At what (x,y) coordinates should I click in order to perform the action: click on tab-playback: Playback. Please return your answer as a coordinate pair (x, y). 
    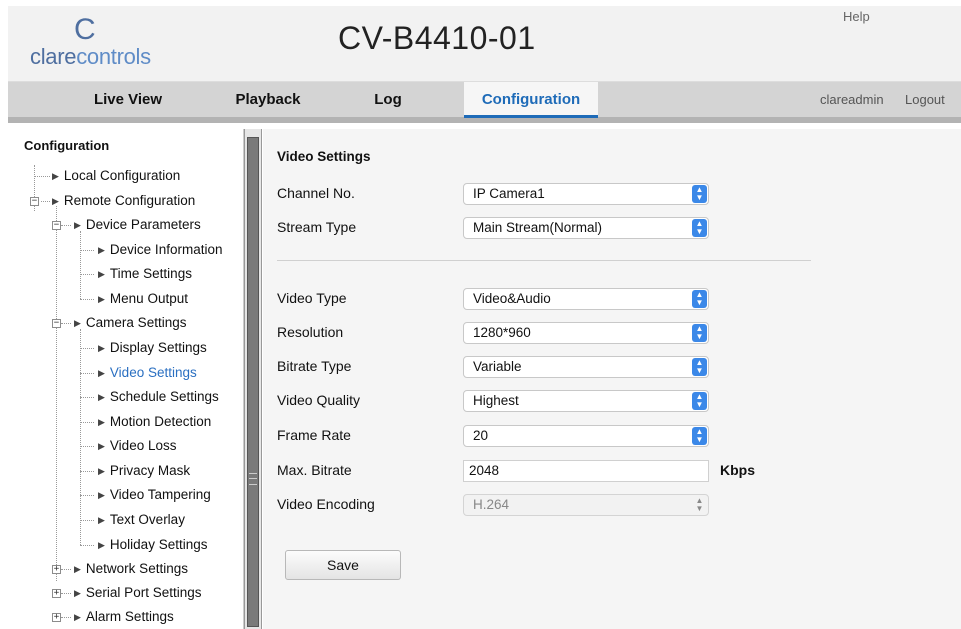
    Looking at the image, I should click on (268, 99).